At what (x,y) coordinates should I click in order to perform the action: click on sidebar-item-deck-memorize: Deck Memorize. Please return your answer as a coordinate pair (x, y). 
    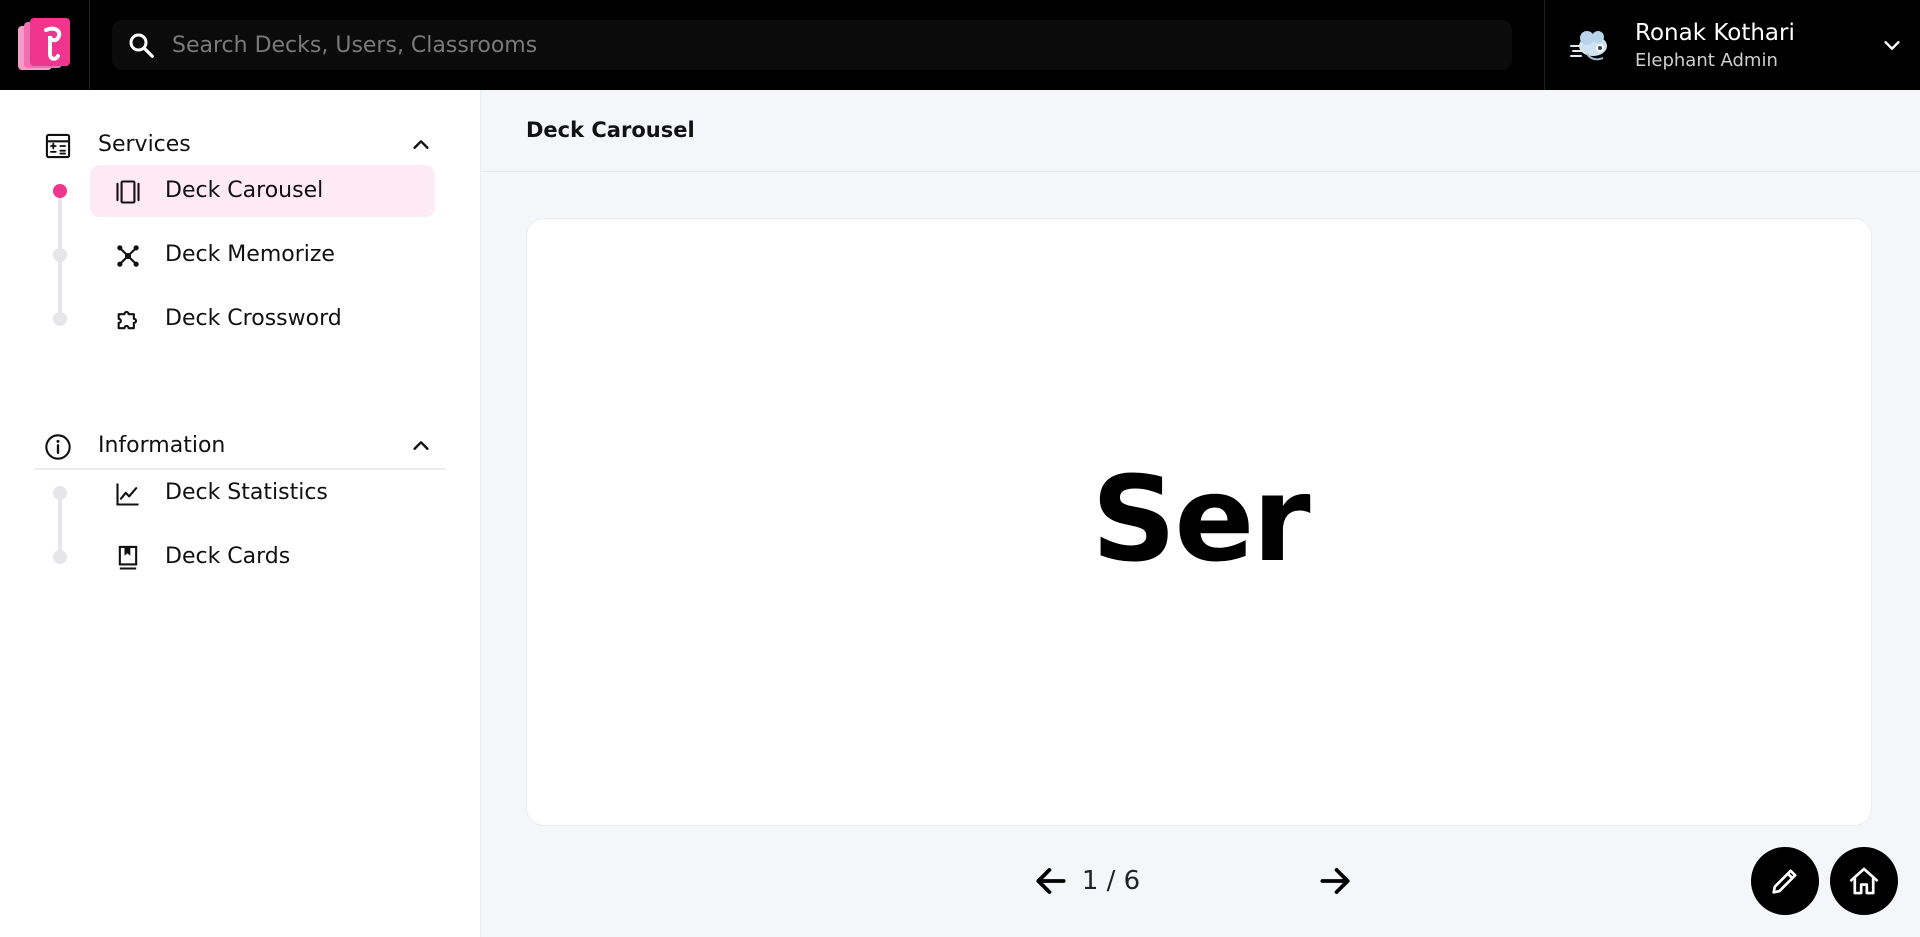
    Looking at the image, I should click on (262, 255).